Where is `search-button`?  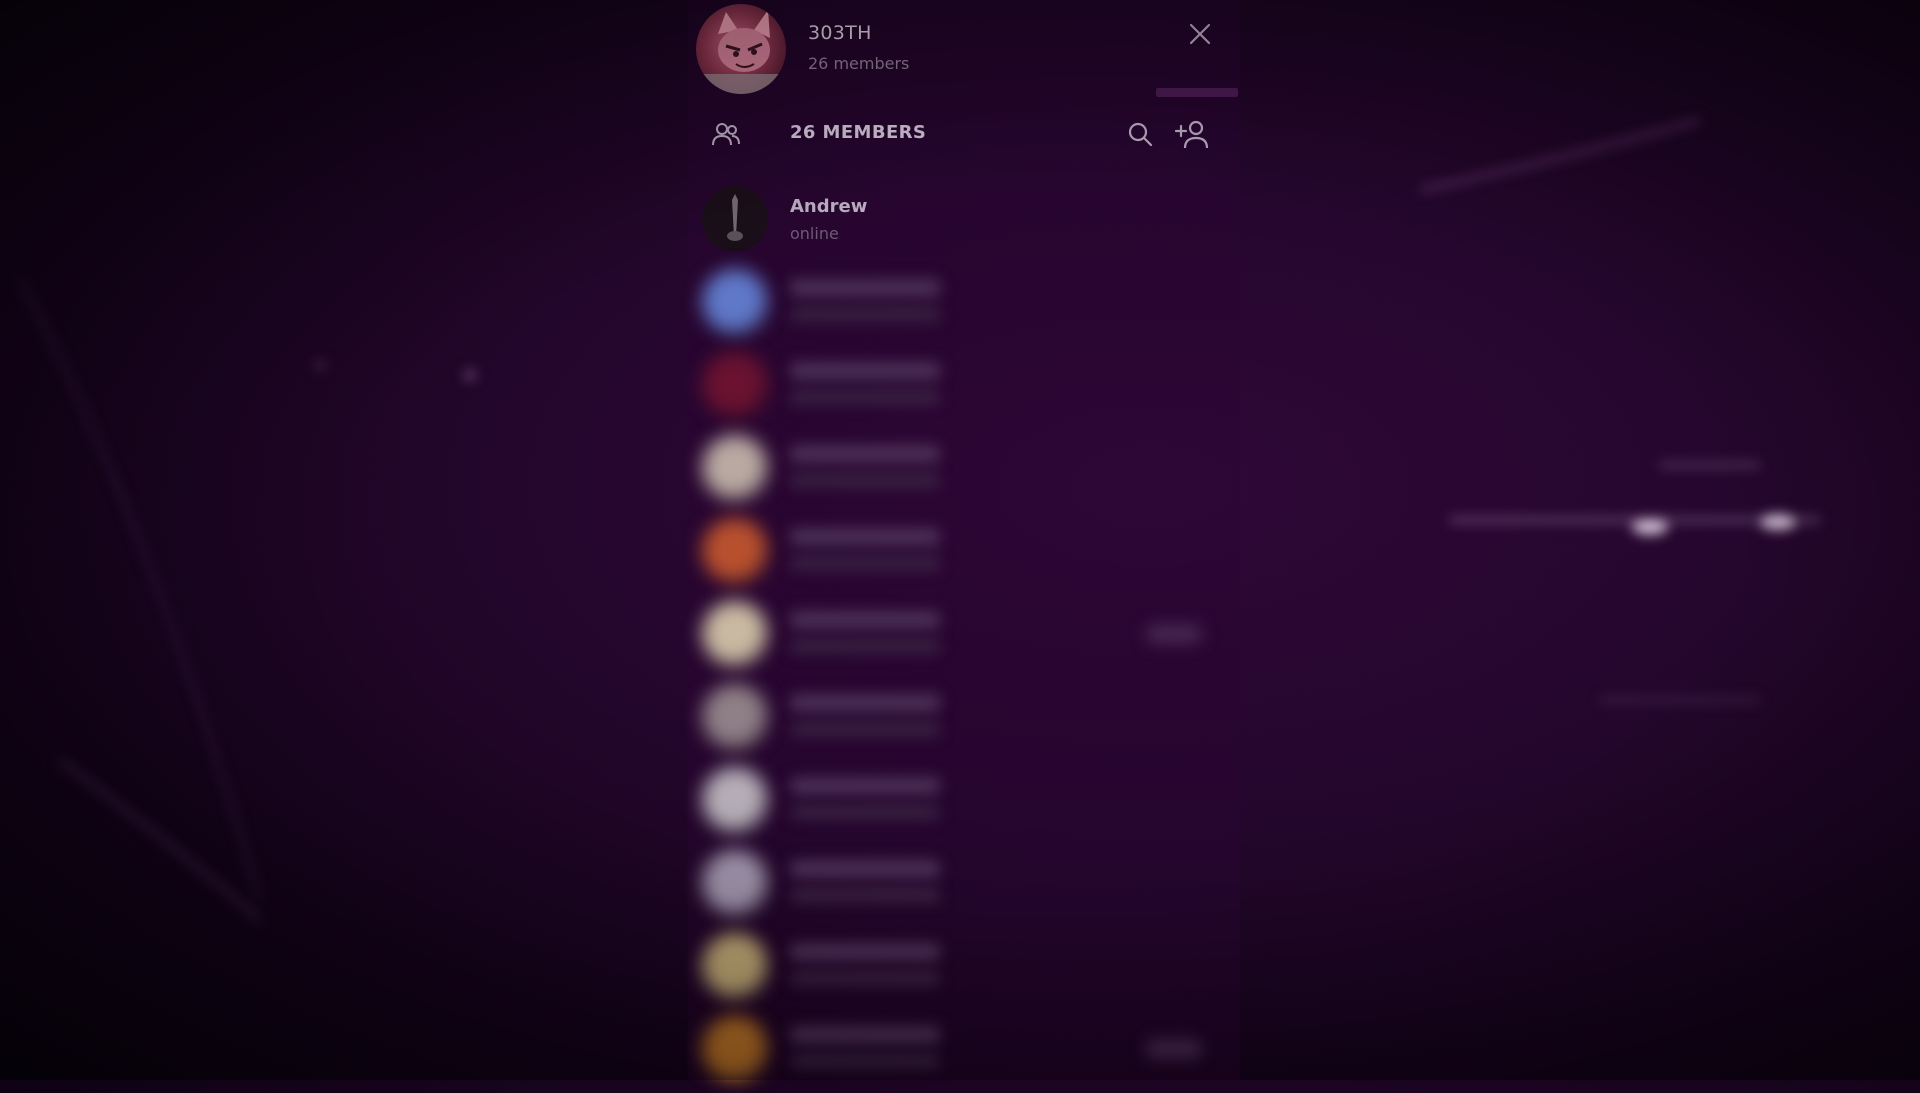 search-button is located at coordinates (1140, 134).